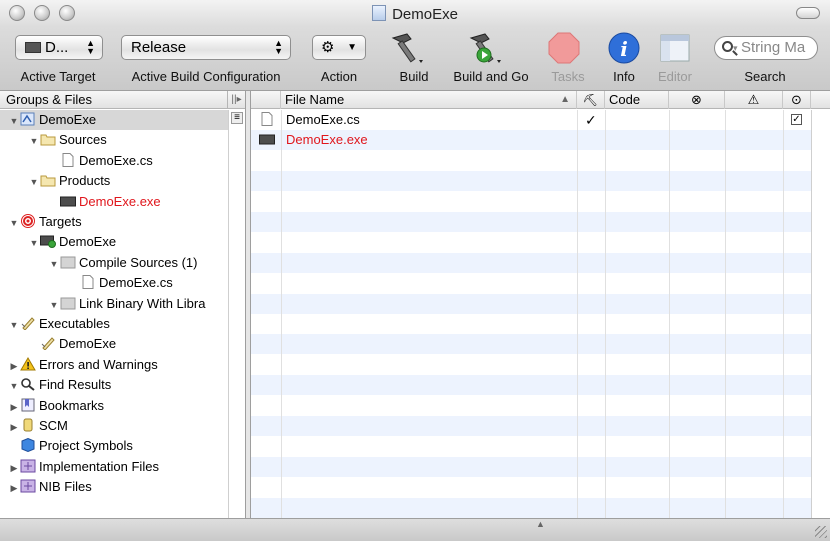 The height and width of the screenshot is (541, 830). Describe the element at coordinates (236, 314) in the screenshot. I see `sidebar-scrollbar: ≡` at that location.